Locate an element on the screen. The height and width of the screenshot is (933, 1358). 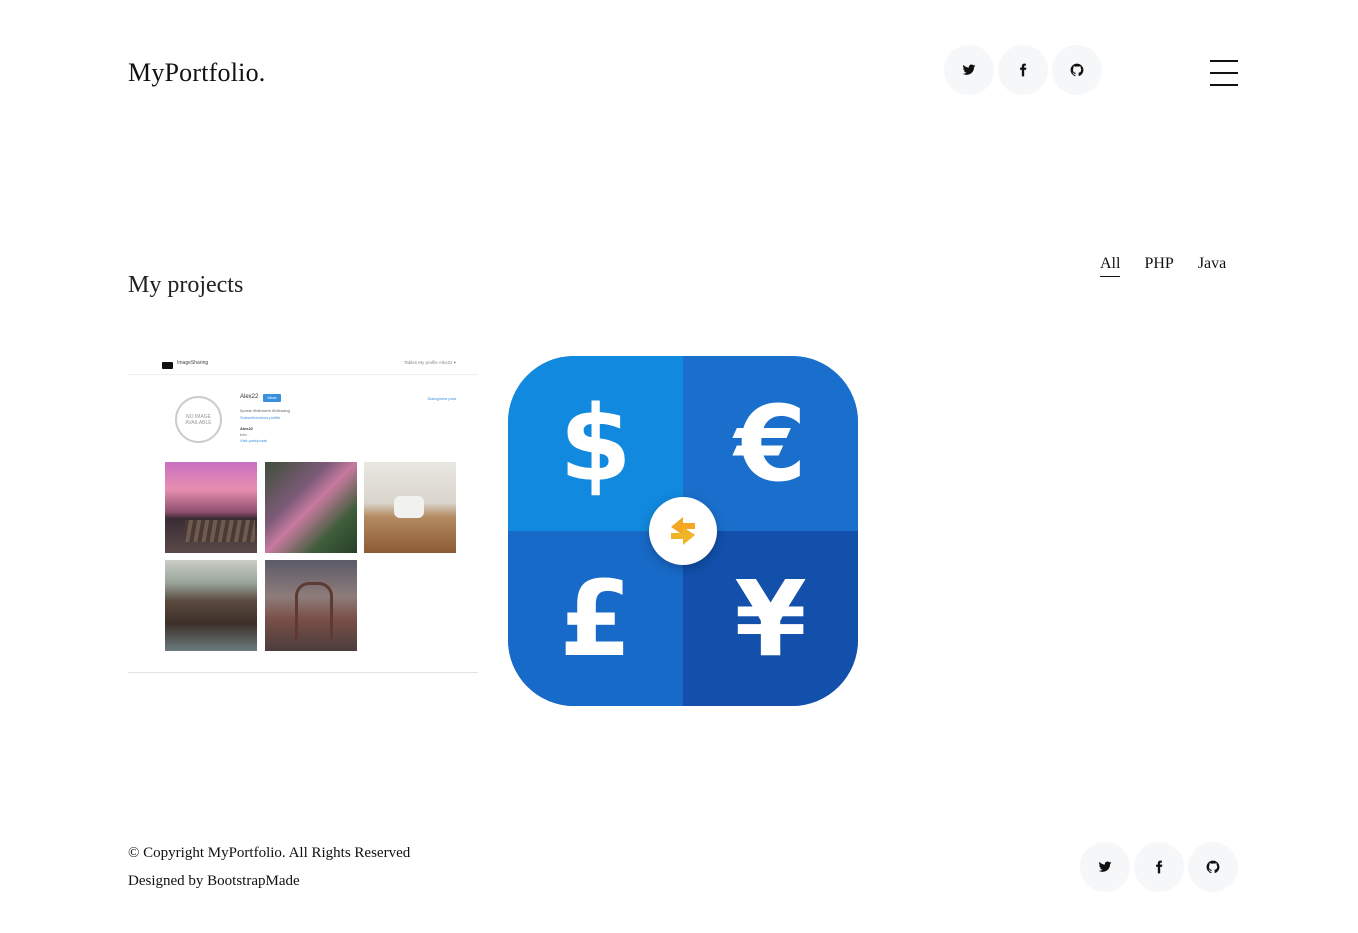
swap-arrows-icon is located at coordinates (683, 531).